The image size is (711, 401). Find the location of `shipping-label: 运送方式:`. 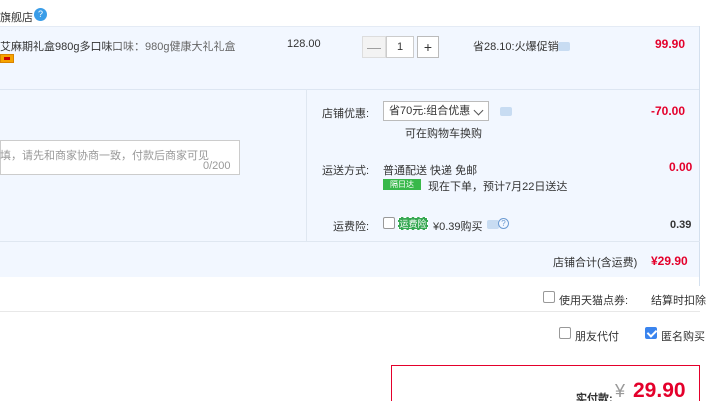

shipping-label: 运送方式: is located at coordinates (346, 171).